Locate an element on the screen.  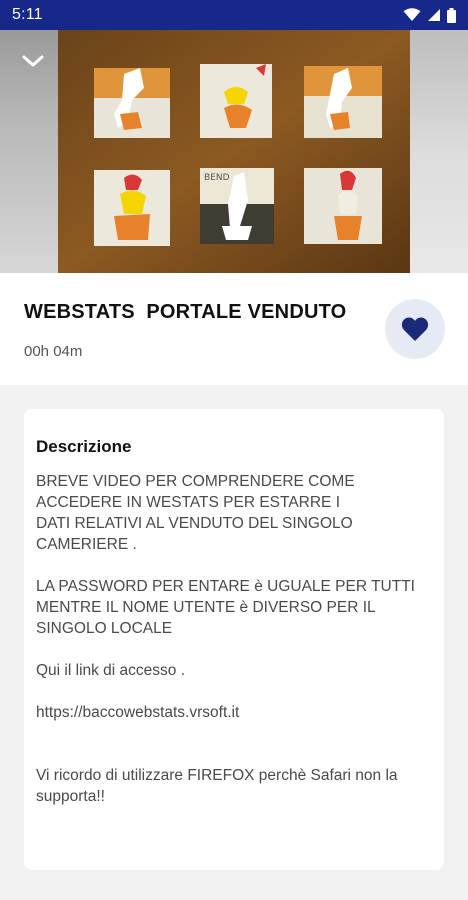
video-header: WEBSTATS PORTALE VENDUTO 00h 04m is located at coordinates (234, 329).